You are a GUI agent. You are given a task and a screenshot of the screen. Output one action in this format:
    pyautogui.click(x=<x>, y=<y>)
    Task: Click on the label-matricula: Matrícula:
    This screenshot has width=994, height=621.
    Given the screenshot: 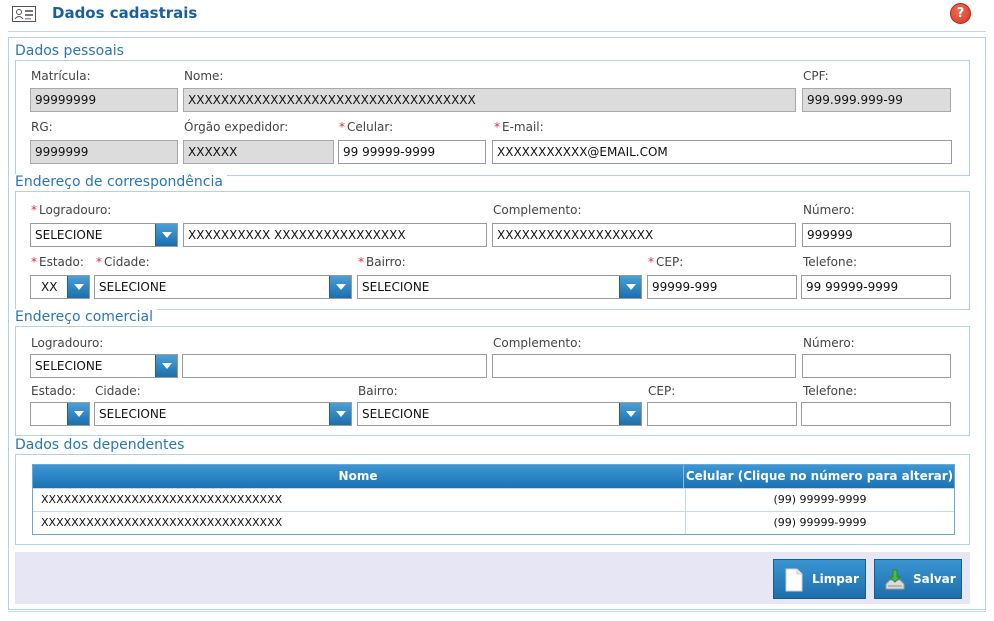 What is the action you would take?
    pyautogui.click(x=61, y=76)
    